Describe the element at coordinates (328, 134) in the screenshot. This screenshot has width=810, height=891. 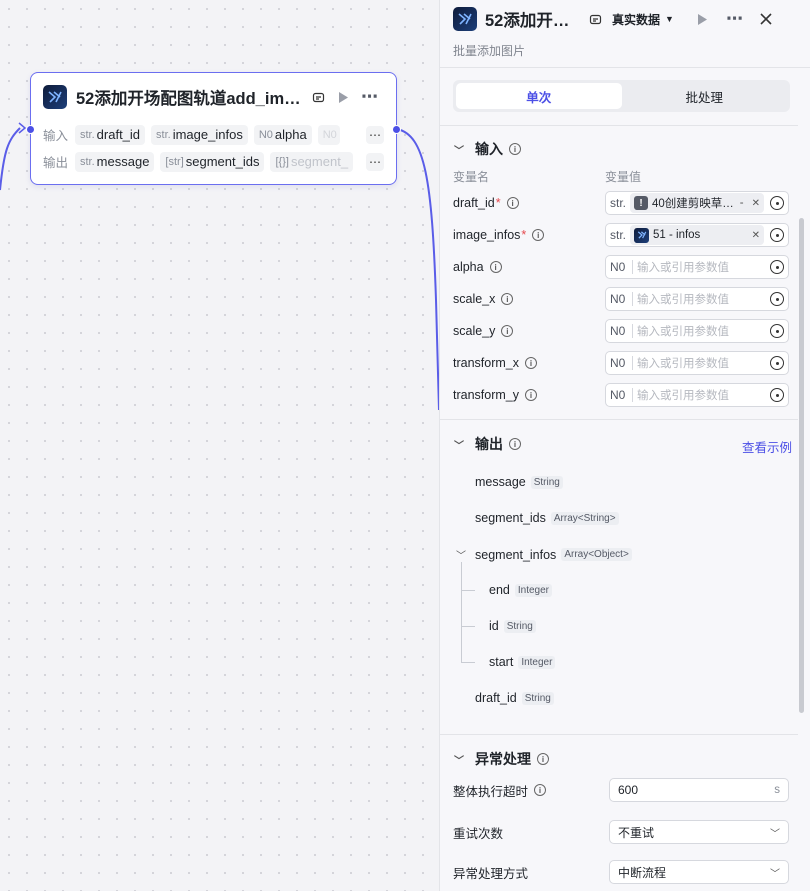
I see `input-chip-truncated: N0` at that location.